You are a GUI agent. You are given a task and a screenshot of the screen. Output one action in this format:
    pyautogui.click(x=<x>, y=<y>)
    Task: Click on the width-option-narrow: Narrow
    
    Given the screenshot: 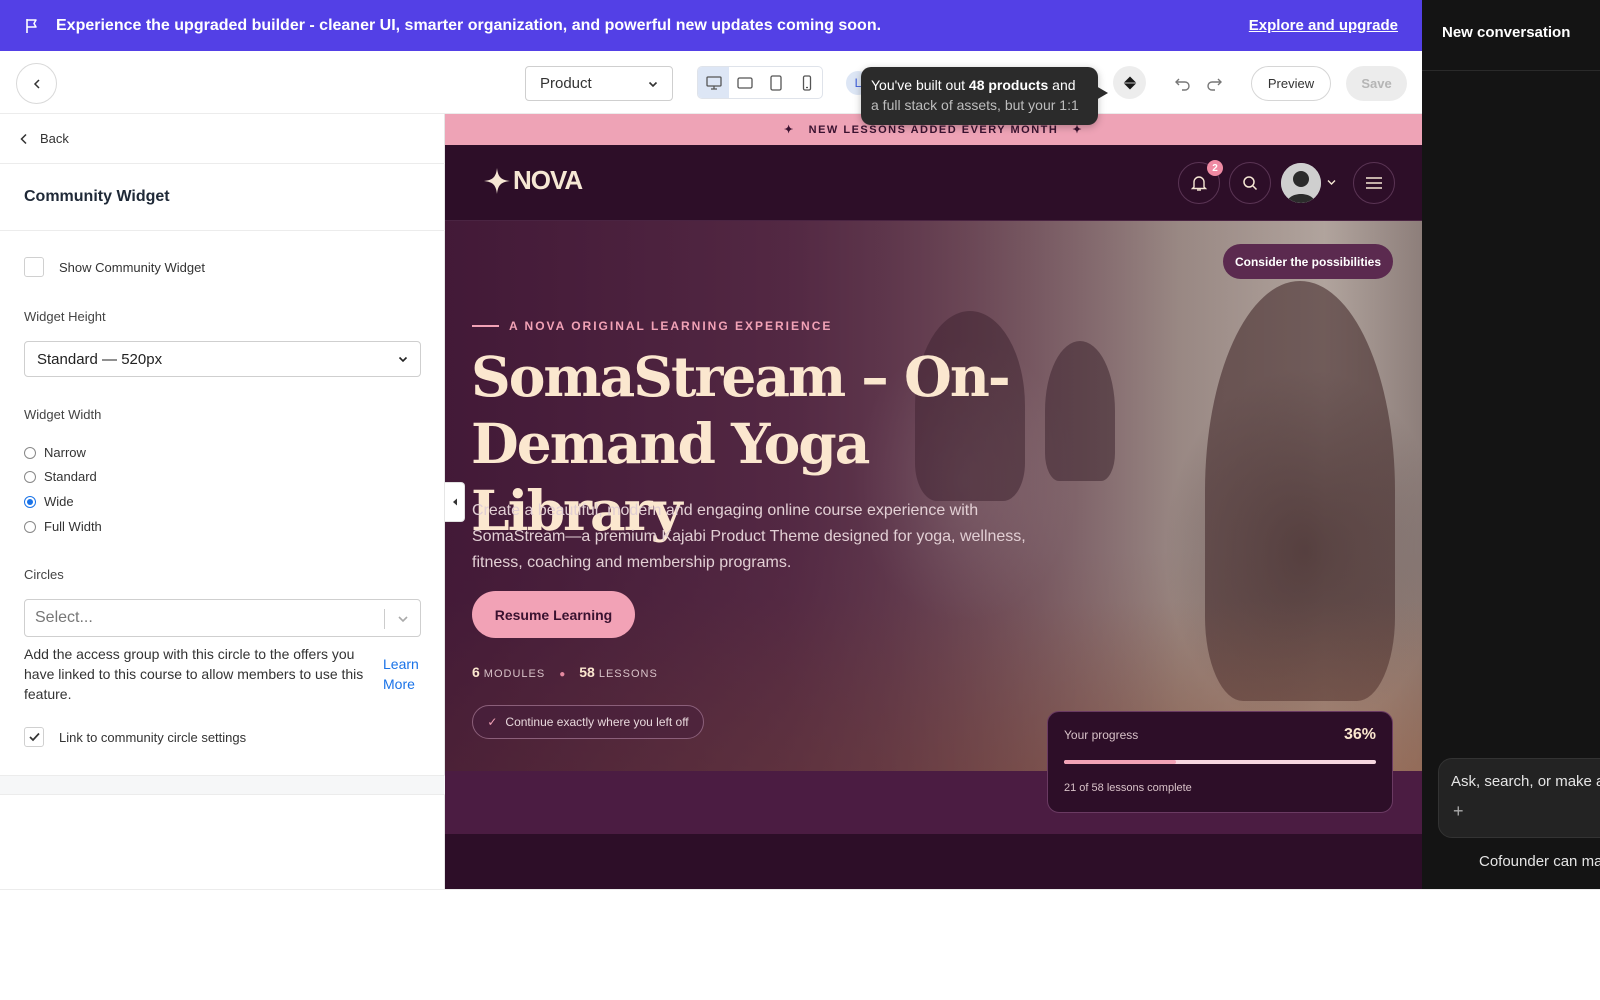 What is the action you would take?
    pyautogui.click(x=55, y=452)
    